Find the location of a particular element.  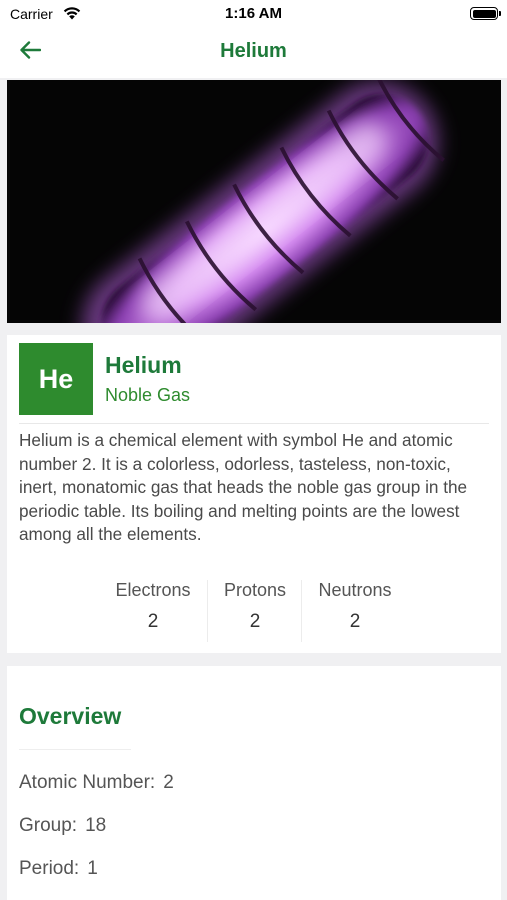

stat-electrons: Electrons 2 is located at coordinates (153, 611).